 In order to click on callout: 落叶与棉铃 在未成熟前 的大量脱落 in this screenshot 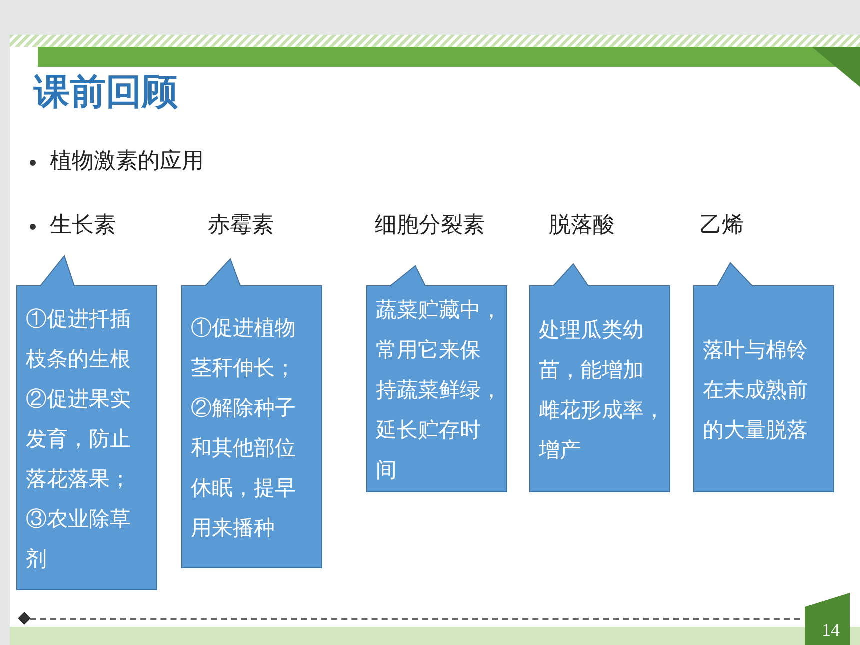, I will do `click(764, 378)`.